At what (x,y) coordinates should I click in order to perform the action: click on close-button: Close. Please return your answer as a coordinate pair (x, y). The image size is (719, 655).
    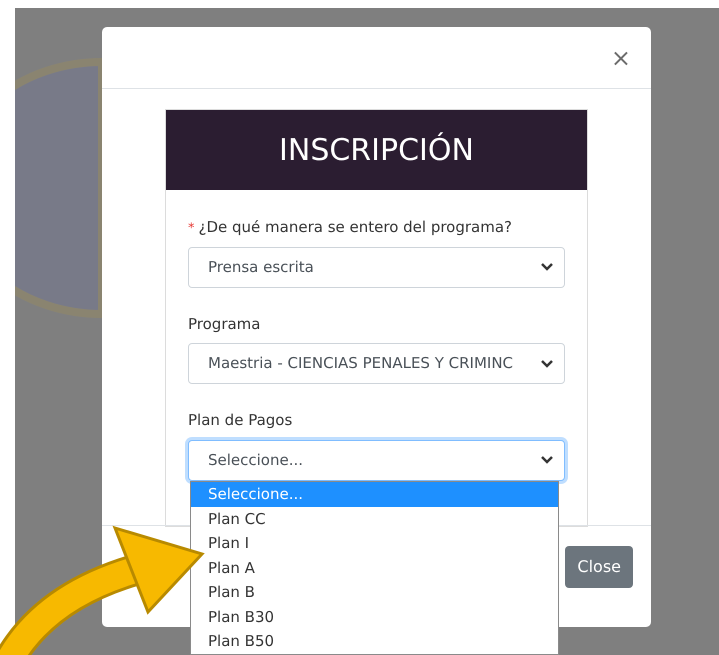
    Looking at the image, I should click on (599, 567).